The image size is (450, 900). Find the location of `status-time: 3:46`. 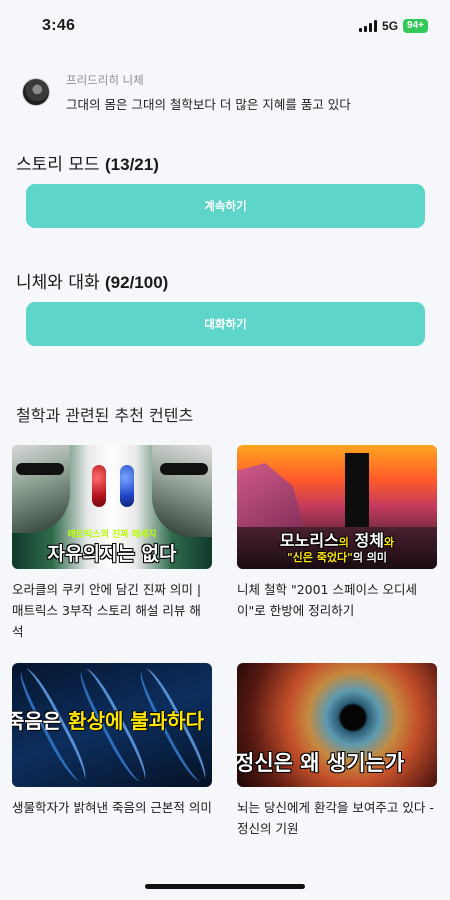

status-time: 3:46 is located at coordinates (59, 25).